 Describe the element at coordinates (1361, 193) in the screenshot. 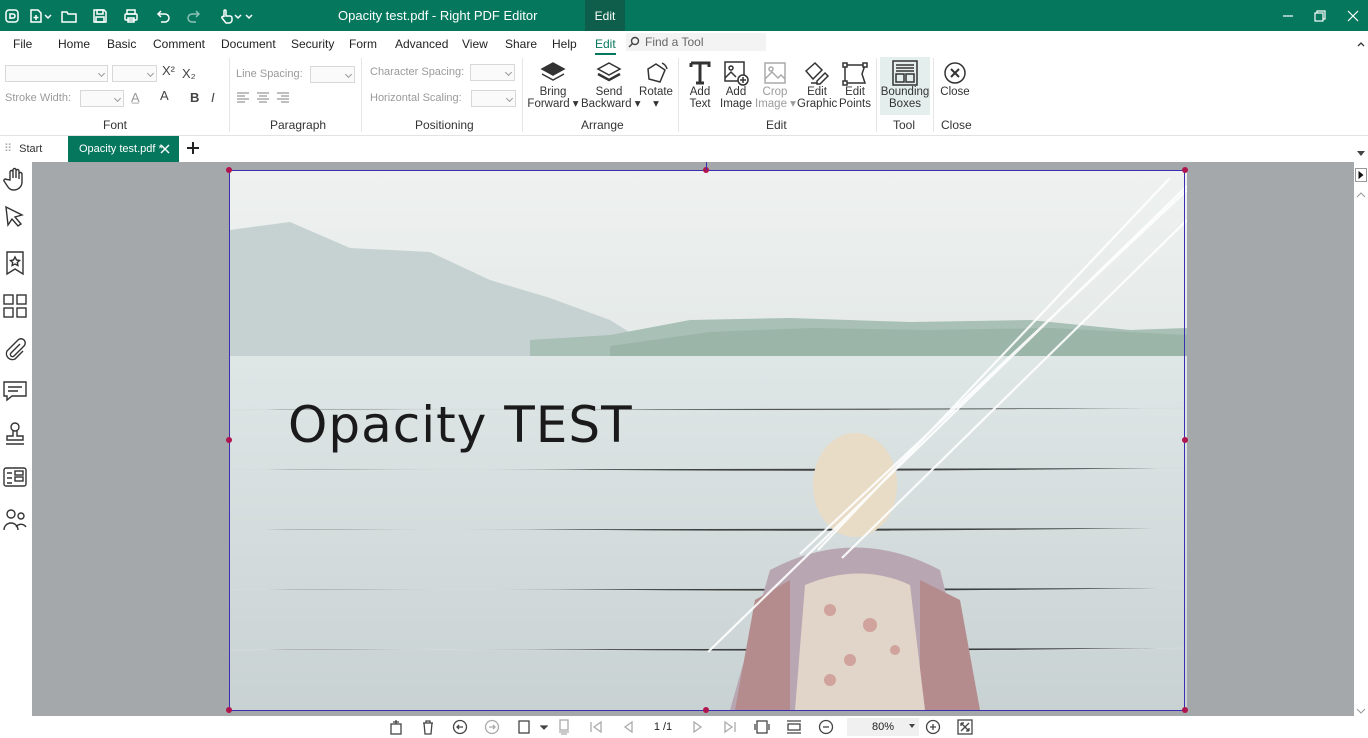

I see `scroll-up-icon` at that location.